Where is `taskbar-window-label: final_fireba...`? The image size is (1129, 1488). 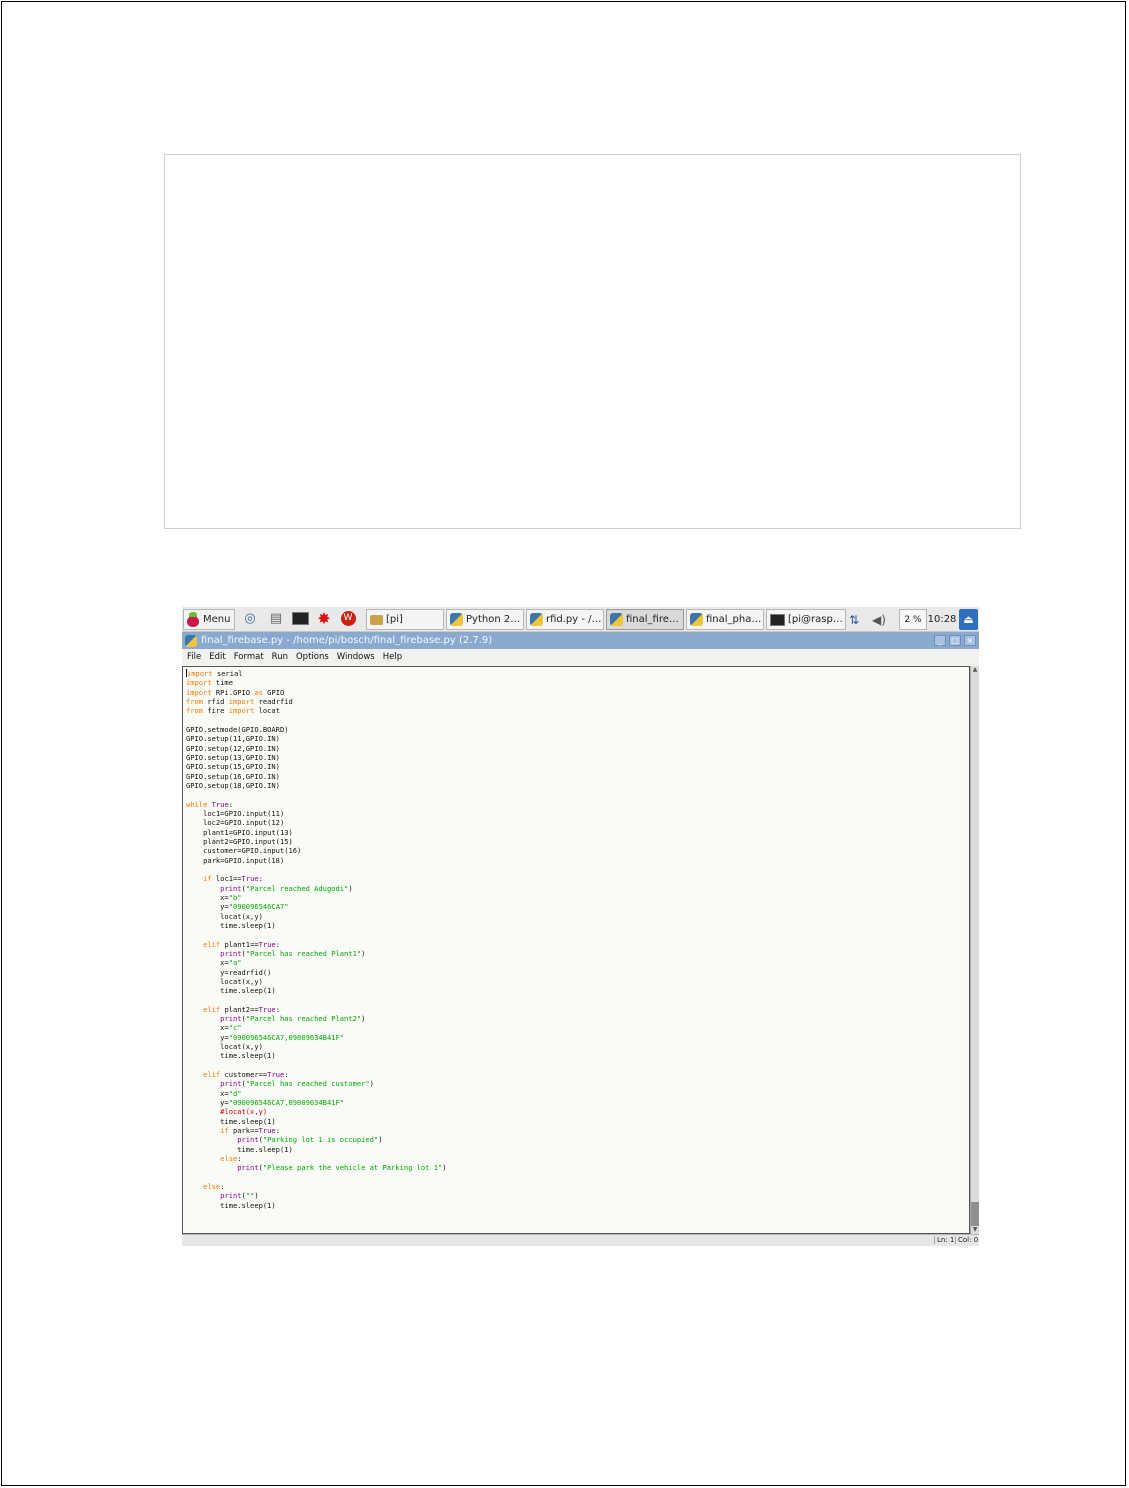
taskbar-window-label: final_fireba... is located at coordinates (654, 619).